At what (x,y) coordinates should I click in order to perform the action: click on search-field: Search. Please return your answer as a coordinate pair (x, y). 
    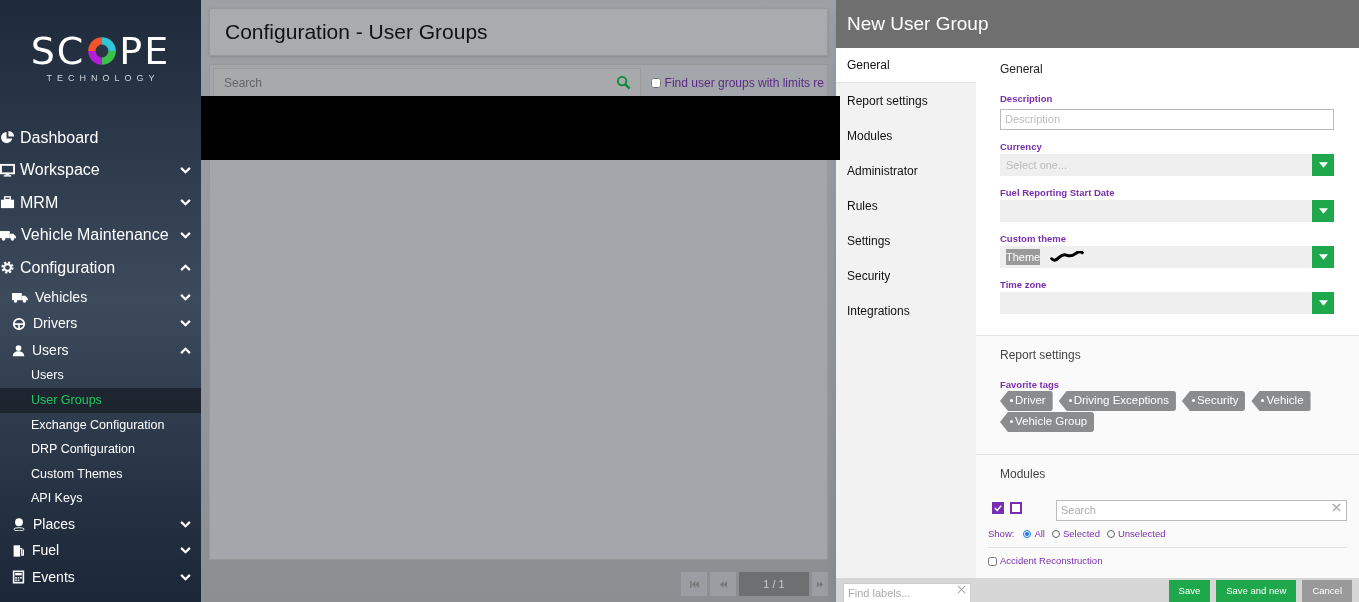
    Looking at the image, I should click on (427, 82).